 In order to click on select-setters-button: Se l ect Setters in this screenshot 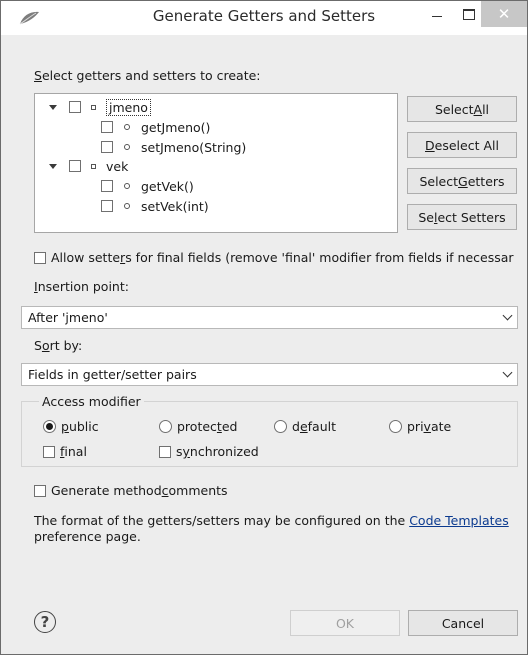, I will do `click(462, 217)`.